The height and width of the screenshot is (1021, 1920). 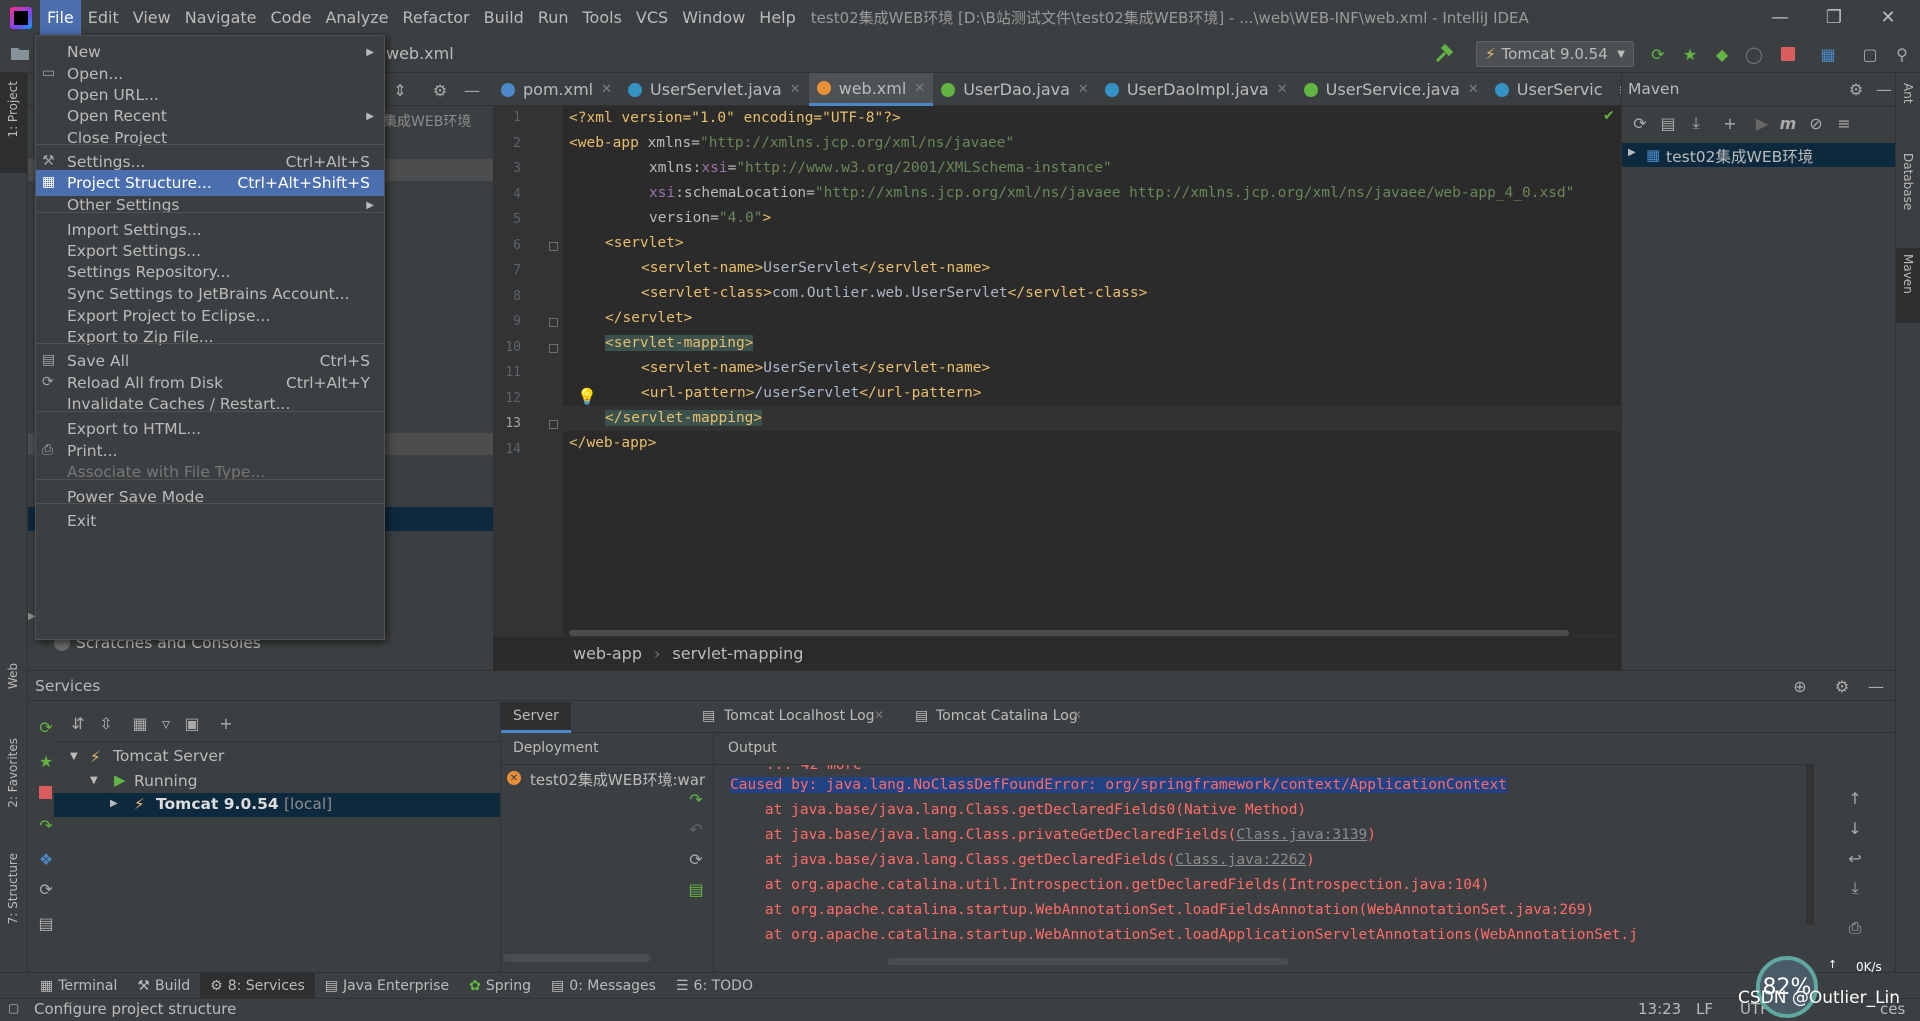 I want to click on services-tool-tab: ⚙ 8: Services, so click(x=257, y=985).